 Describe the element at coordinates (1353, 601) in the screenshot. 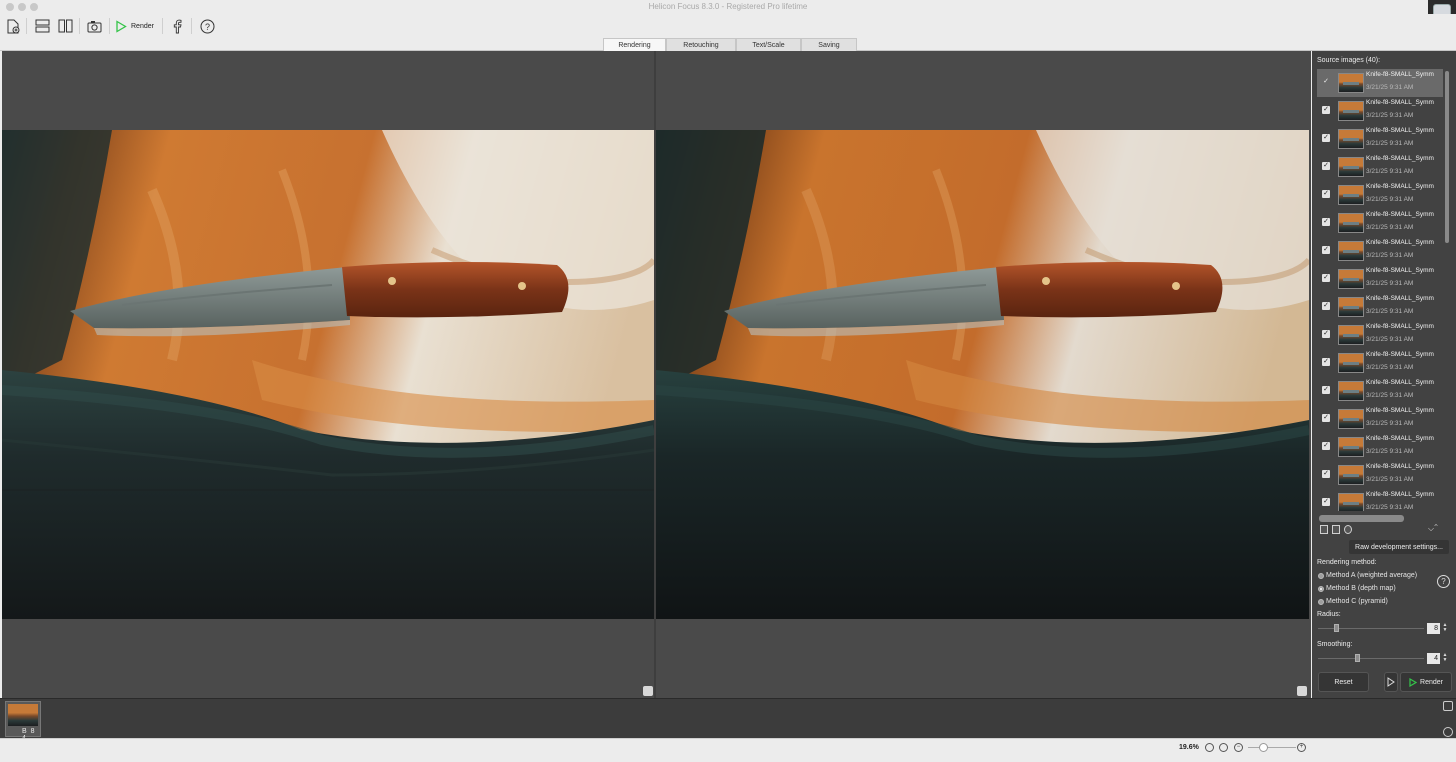

I see `method-c-option: Method C (pyramid)` at that location.